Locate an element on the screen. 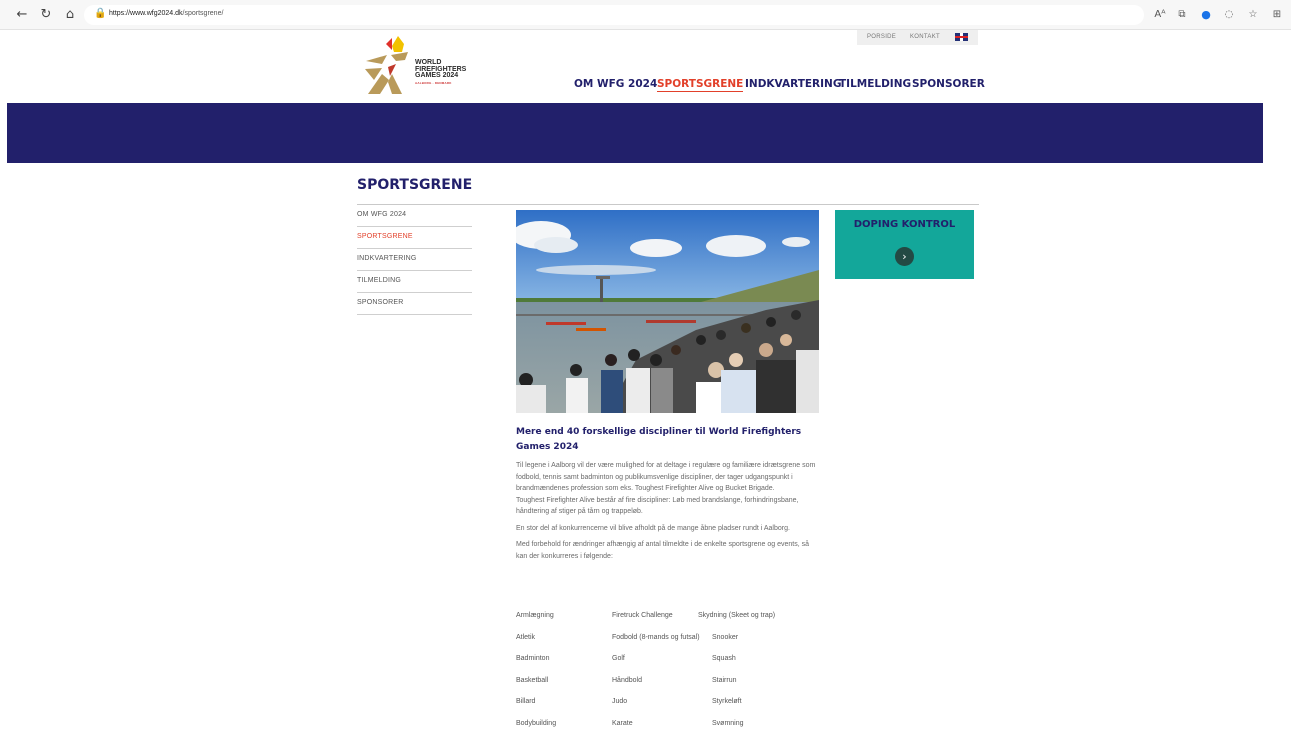  hero-banner is located at coordinates (635, 133).